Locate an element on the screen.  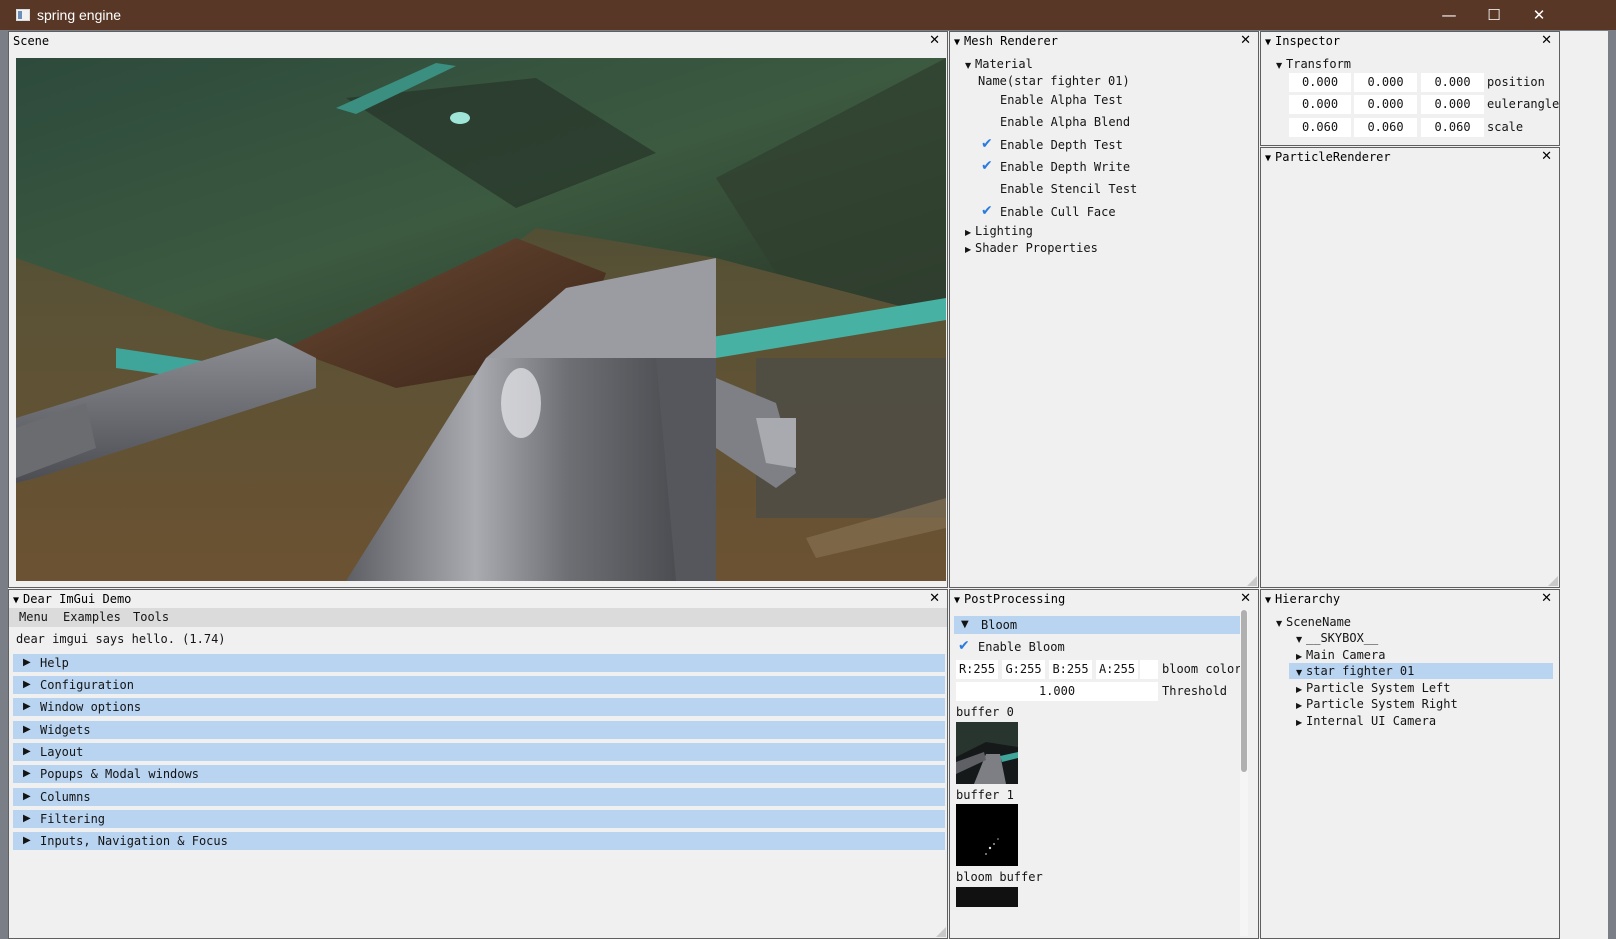
collapsing-header-widgets: ▶ Widgets is located at coordinates (479, 730).